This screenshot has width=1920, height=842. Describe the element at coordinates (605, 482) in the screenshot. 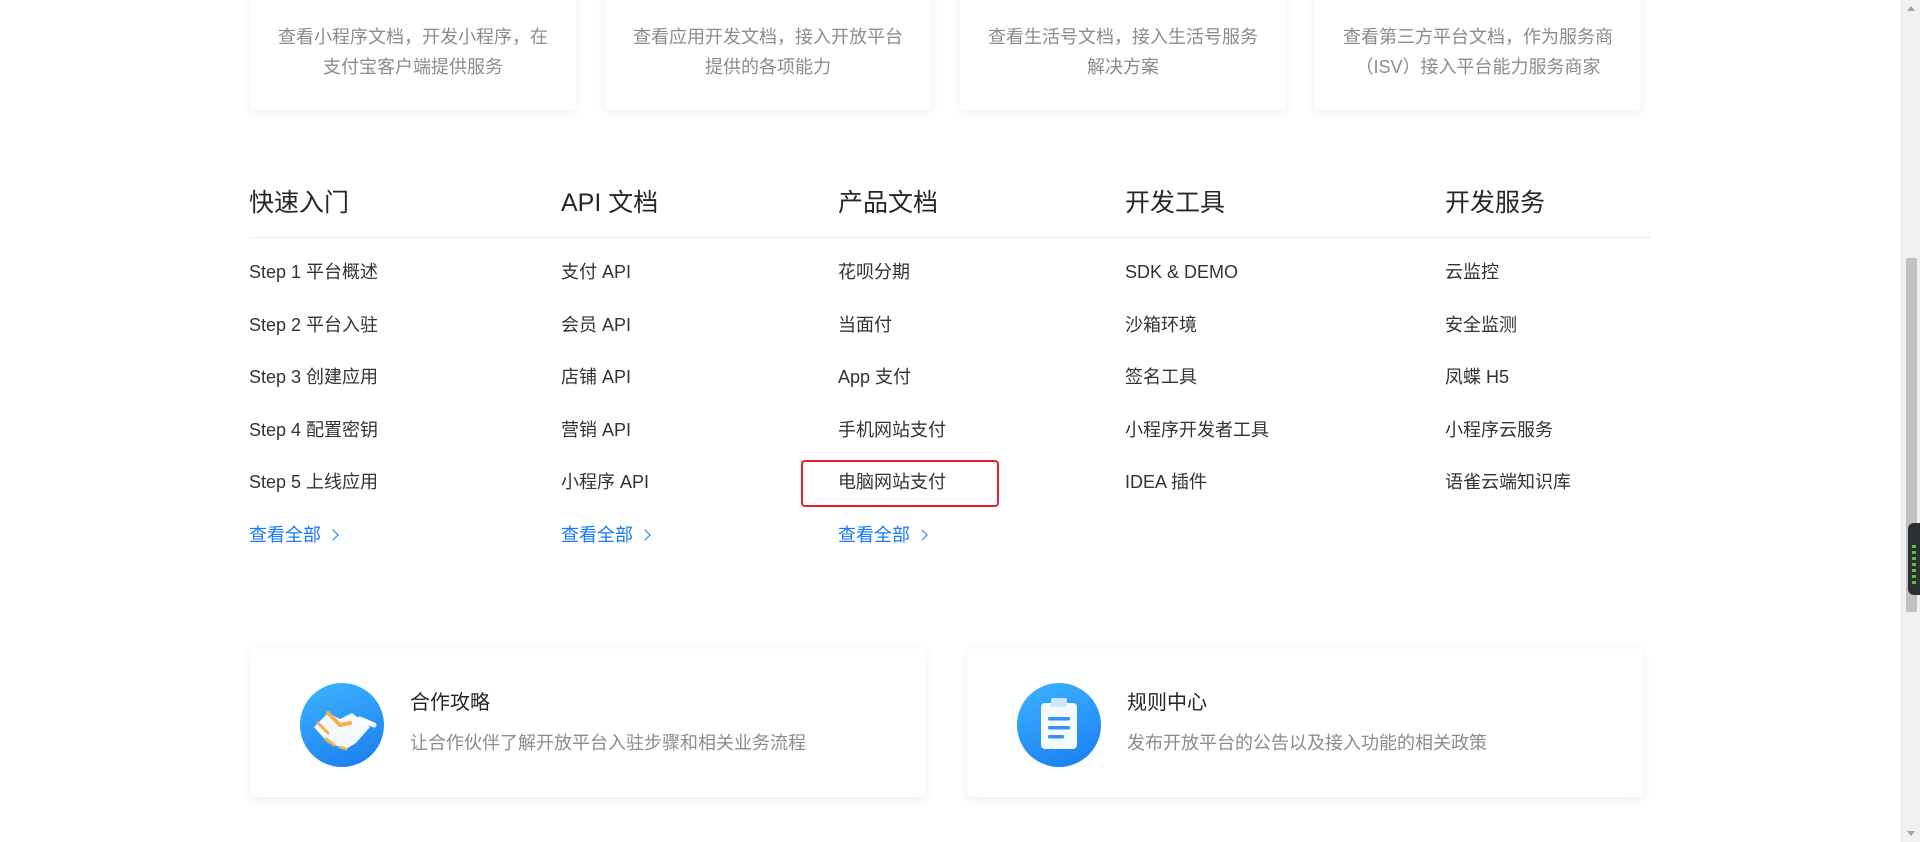

I see `nav-link: 小程序 API` at that location.